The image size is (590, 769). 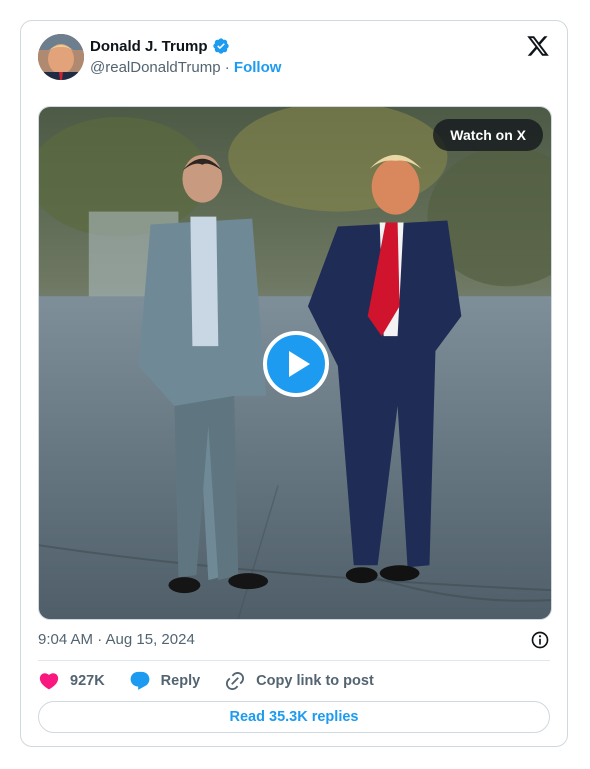 What do you see at coordinates (61, 57) in the screenshot?
I see `author-avatar` at bounding box center [61, 57].